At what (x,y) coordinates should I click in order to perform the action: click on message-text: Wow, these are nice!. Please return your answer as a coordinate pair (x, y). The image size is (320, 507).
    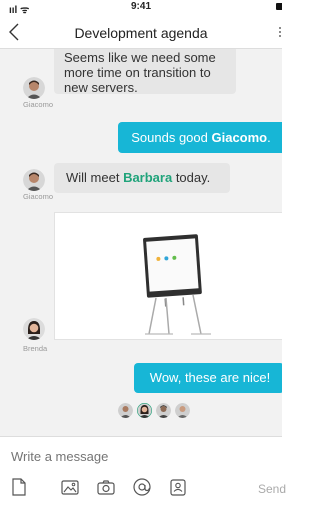
    Looking at the image, I should click on (210, 377).